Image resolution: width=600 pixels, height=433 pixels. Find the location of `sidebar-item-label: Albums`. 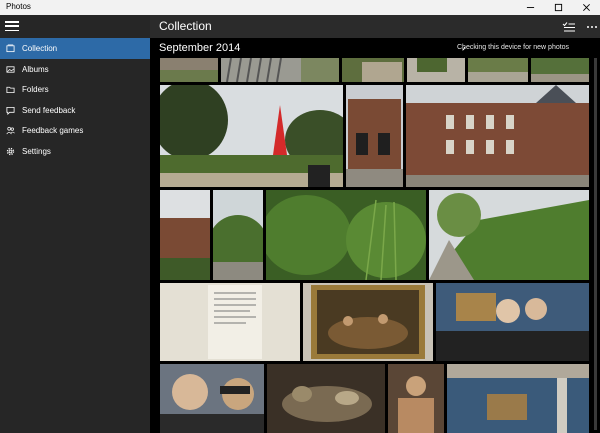

sidebar-item-label: Albums is located at coordinates (35, 69).